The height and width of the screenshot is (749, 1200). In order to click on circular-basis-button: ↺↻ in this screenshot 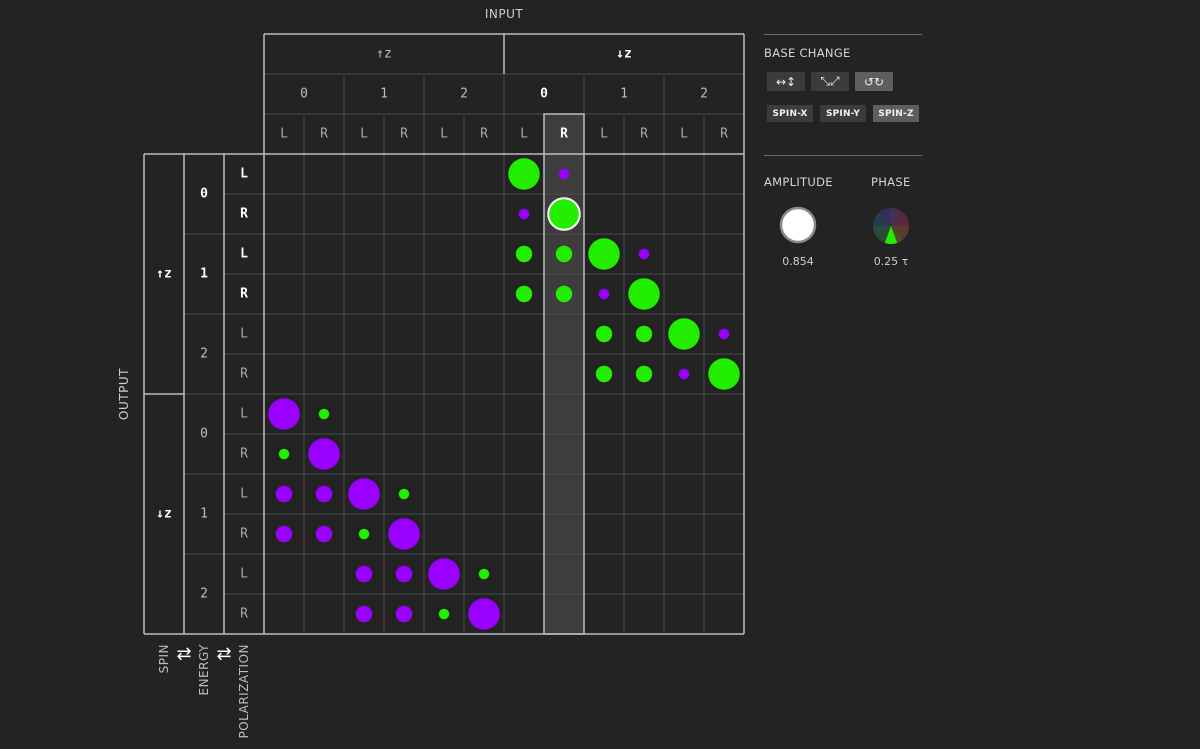, I will do `click(874, 81)`.